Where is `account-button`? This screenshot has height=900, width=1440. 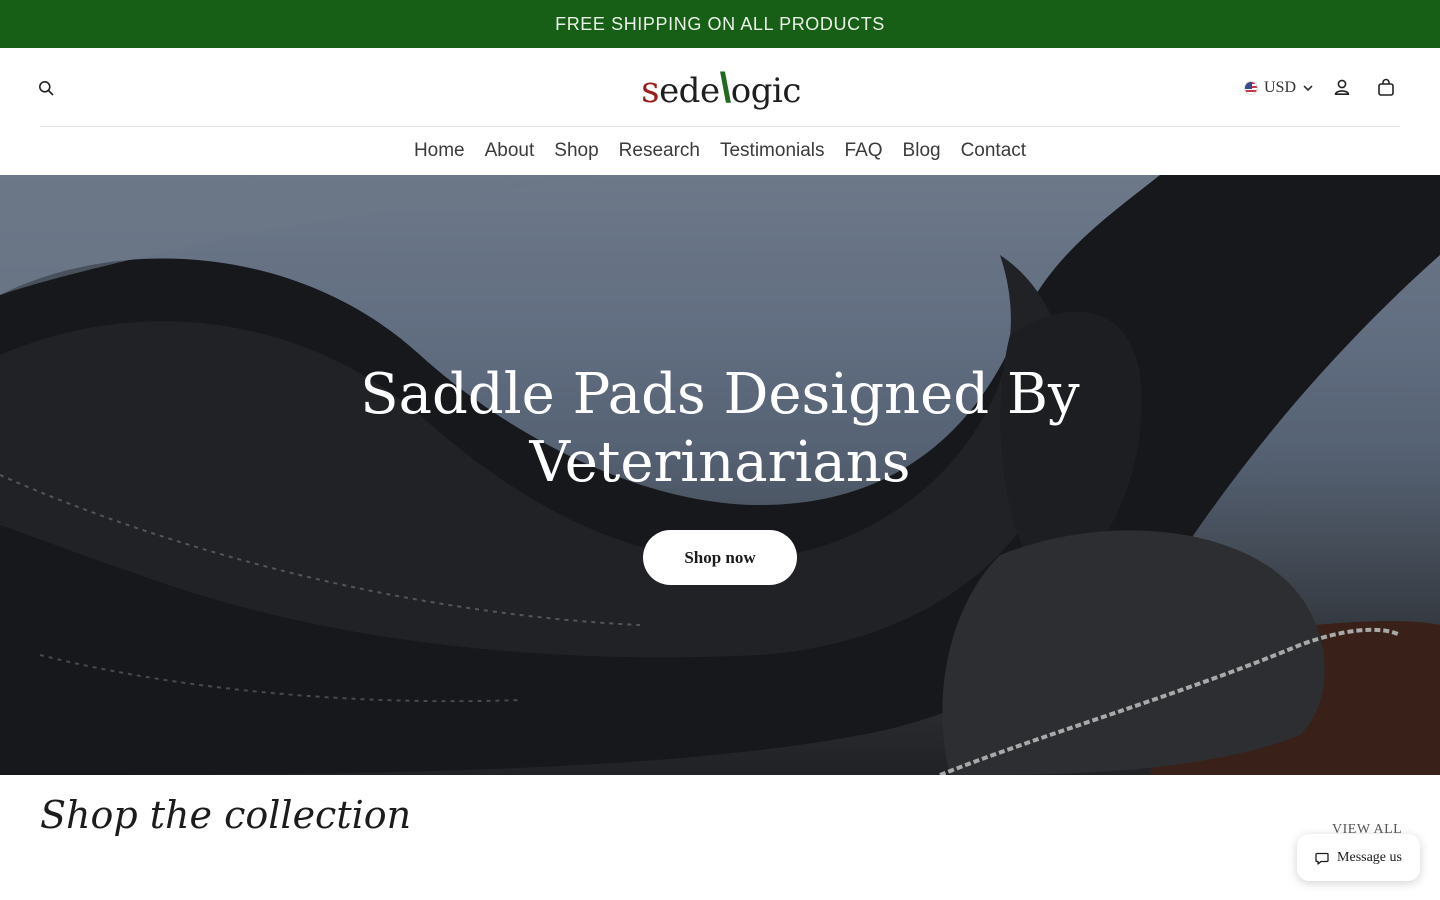
account-button is located at coordinates (1342, 87).